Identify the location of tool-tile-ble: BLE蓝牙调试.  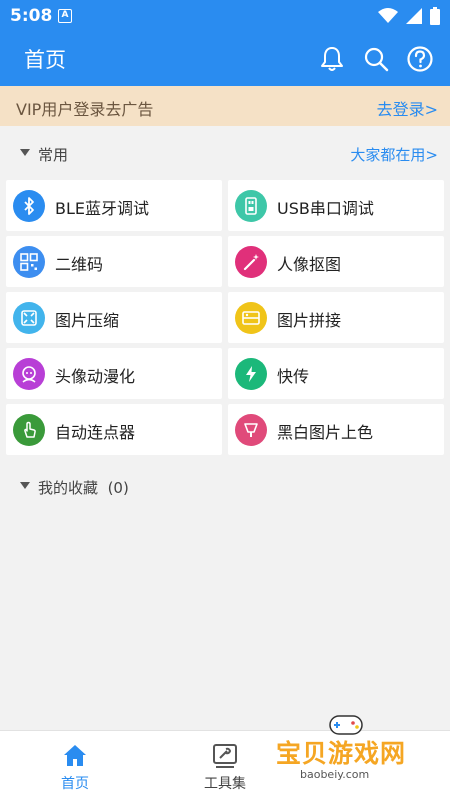
(114, 205).